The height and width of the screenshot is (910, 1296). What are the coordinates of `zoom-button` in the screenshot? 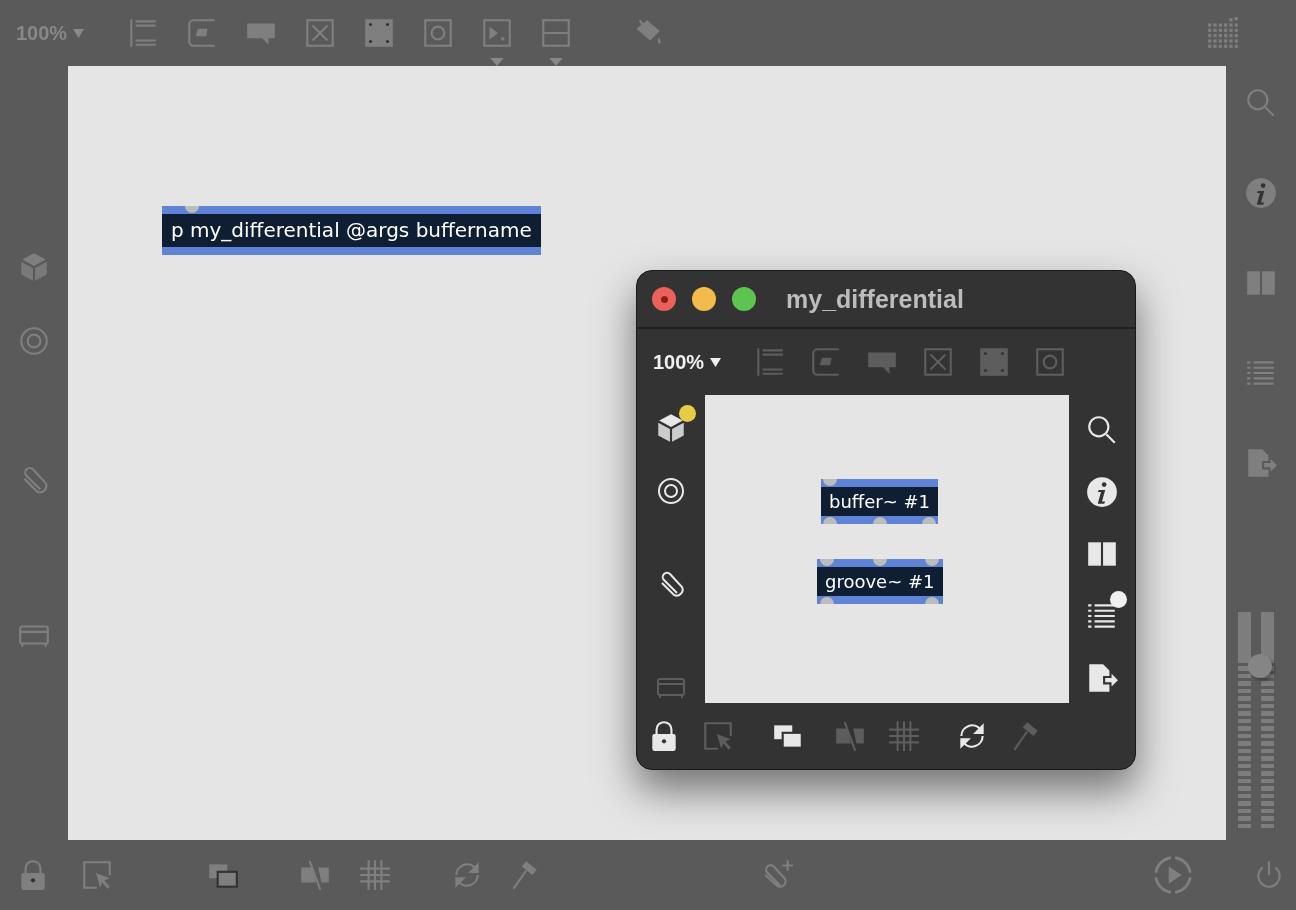 It's located at (744, 299).